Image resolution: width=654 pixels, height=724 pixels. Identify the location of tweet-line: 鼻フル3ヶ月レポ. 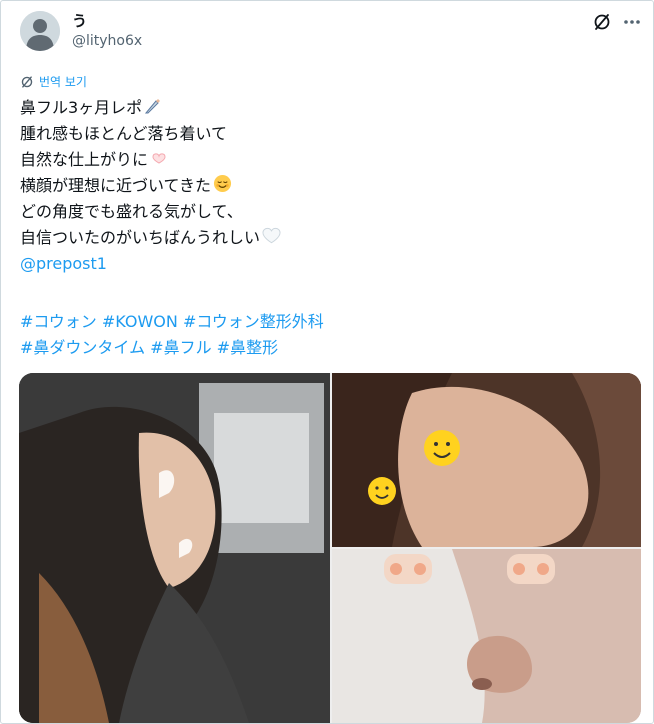
(81, 107).